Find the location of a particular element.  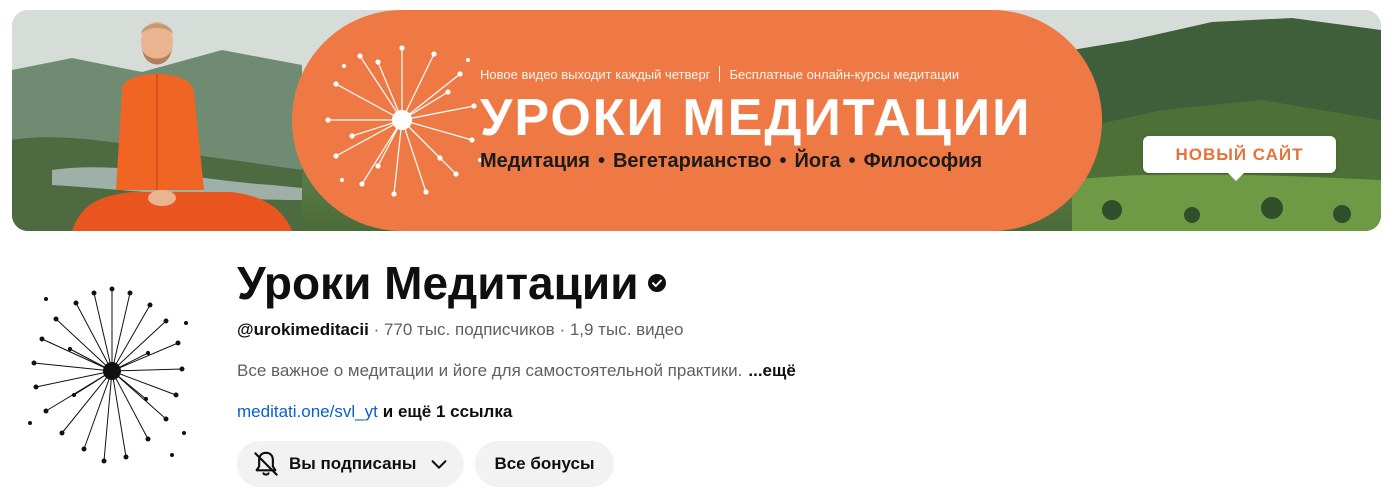

banner-tags: Медитация • Вегетарианство • Йога • Философия is located at coordinates (731, 161).